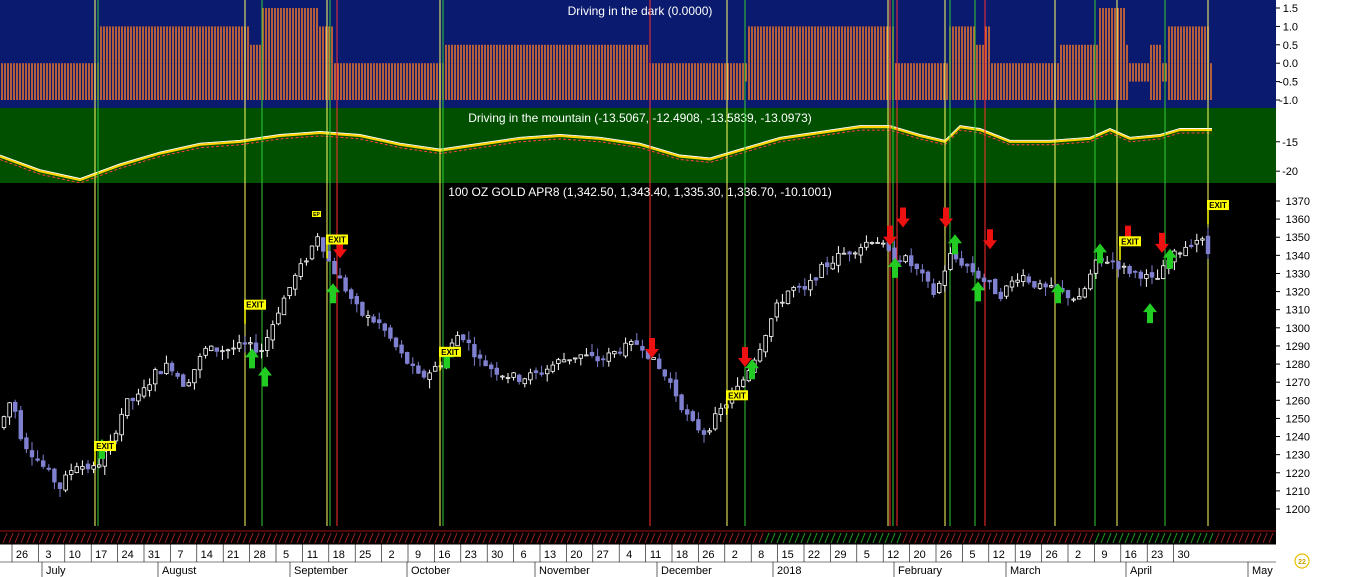 This screenshot has height=577, width=1352. Describe the element at coordinates (789, 571) in the screenshot. I see `x-month-label: 2018` at that location.